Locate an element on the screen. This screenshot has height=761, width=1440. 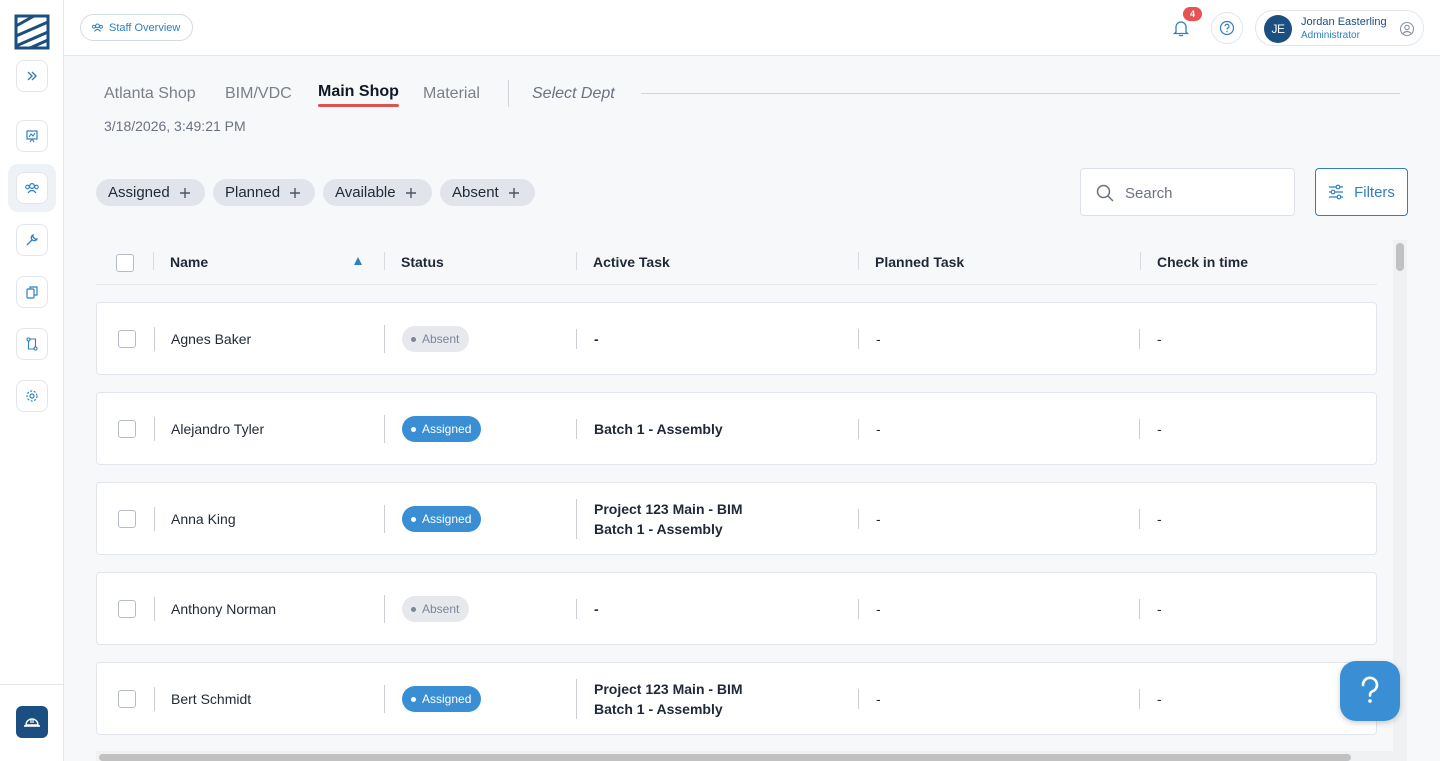
presentation-icon is located at coordinates (32, 136).